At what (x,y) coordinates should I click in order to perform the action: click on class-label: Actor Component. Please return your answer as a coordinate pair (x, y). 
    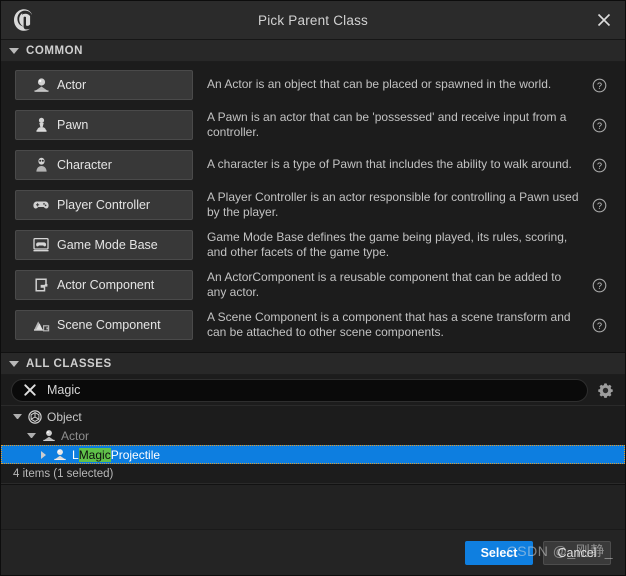
    Looking at the image, I should click on (106, 285).